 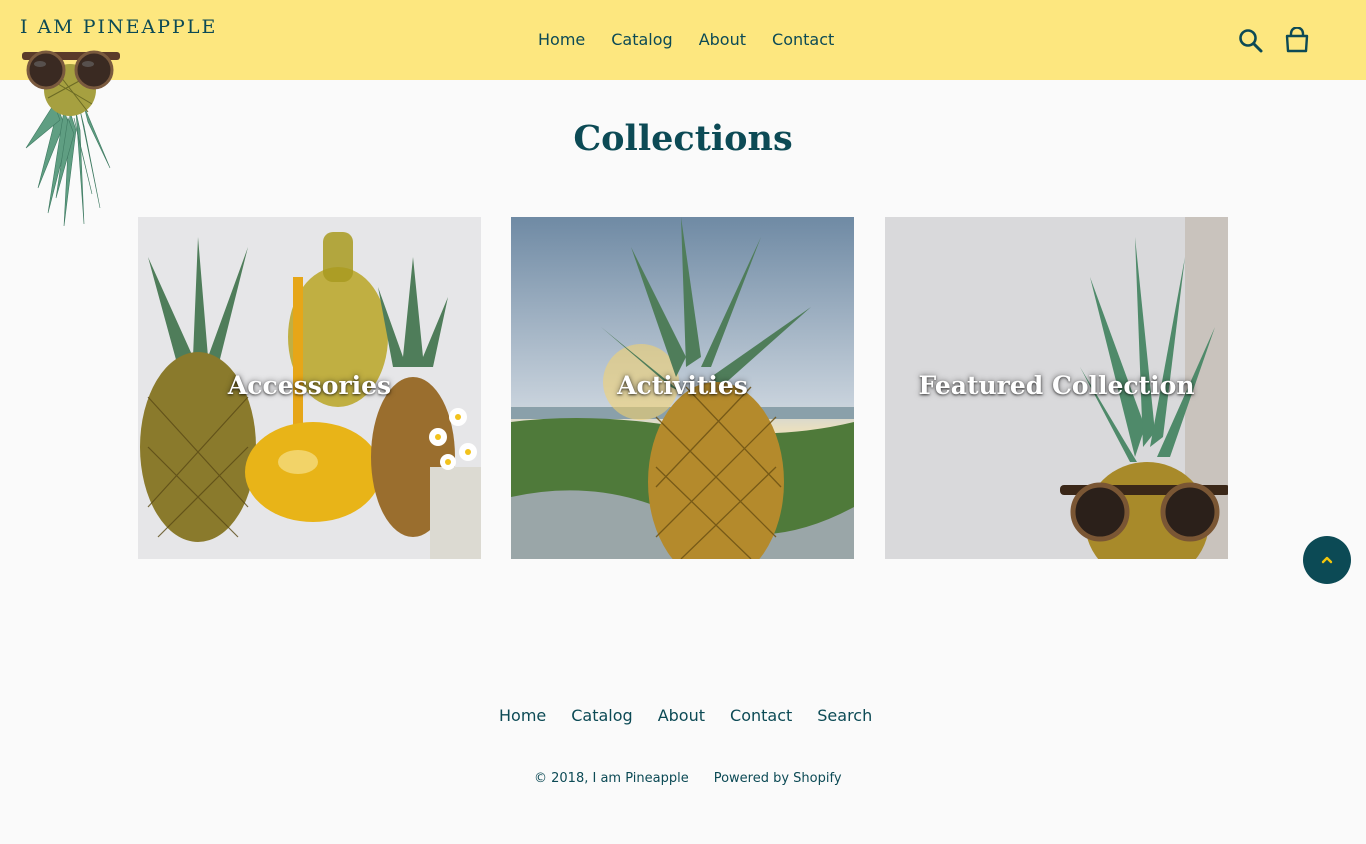 I want to click on collection-title-accessories: Accessories, so click(x=309, y=385).